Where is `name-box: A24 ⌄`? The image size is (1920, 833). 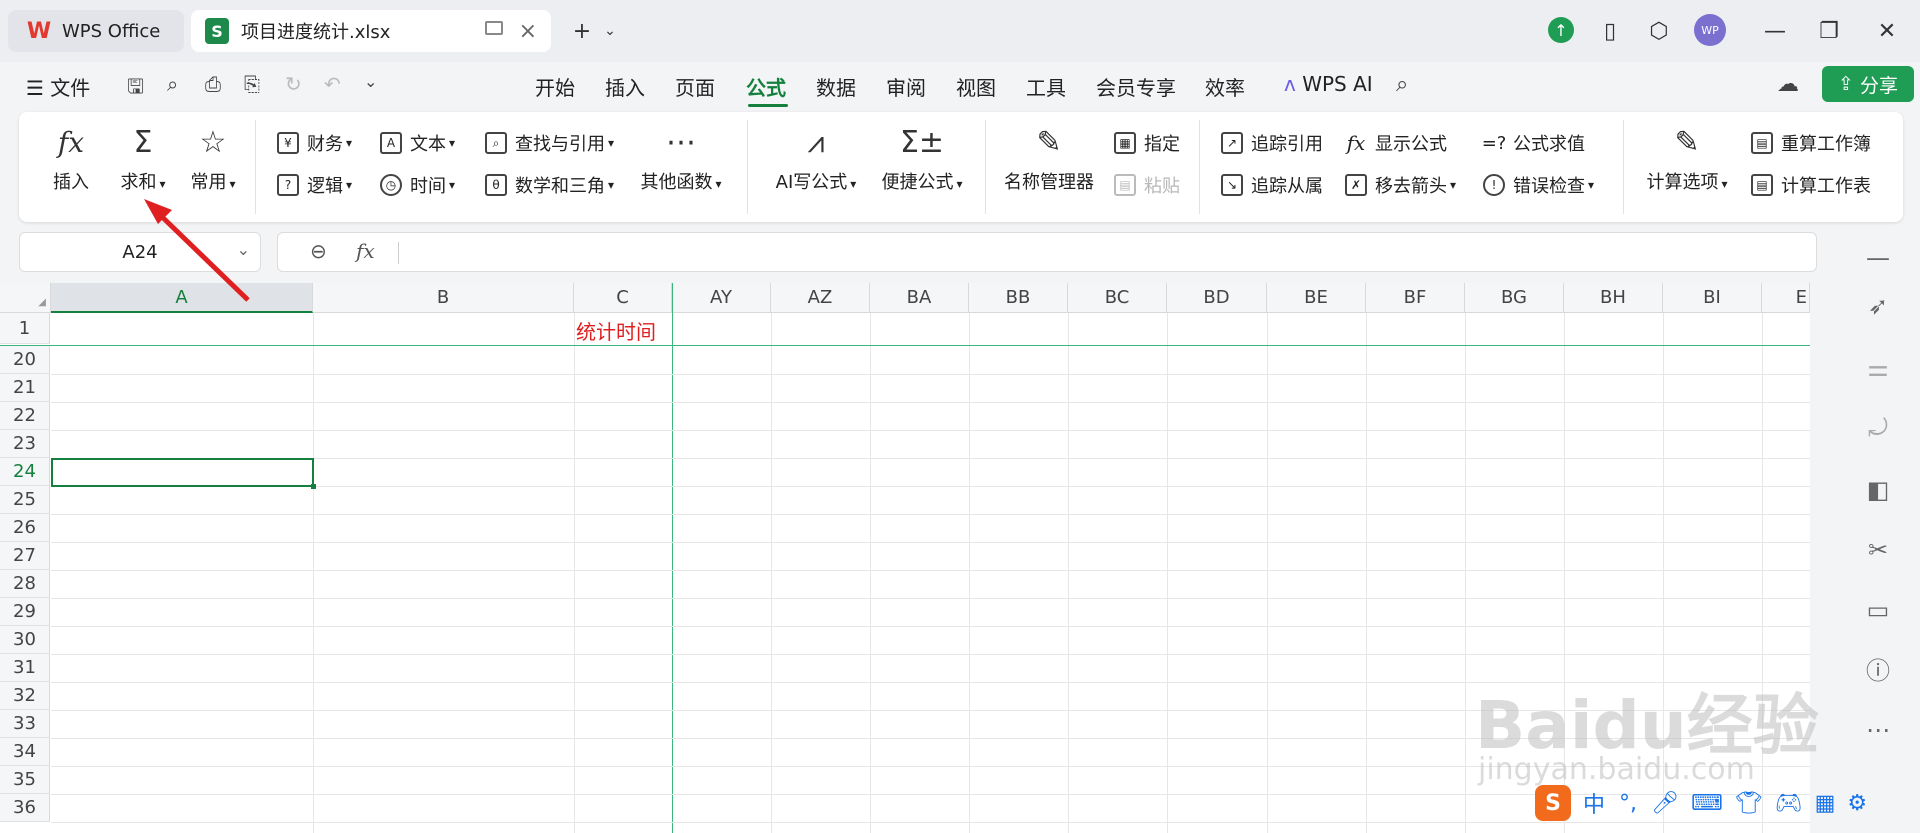 name-box: A24 ⌄ is located at coordinates (140, 252).